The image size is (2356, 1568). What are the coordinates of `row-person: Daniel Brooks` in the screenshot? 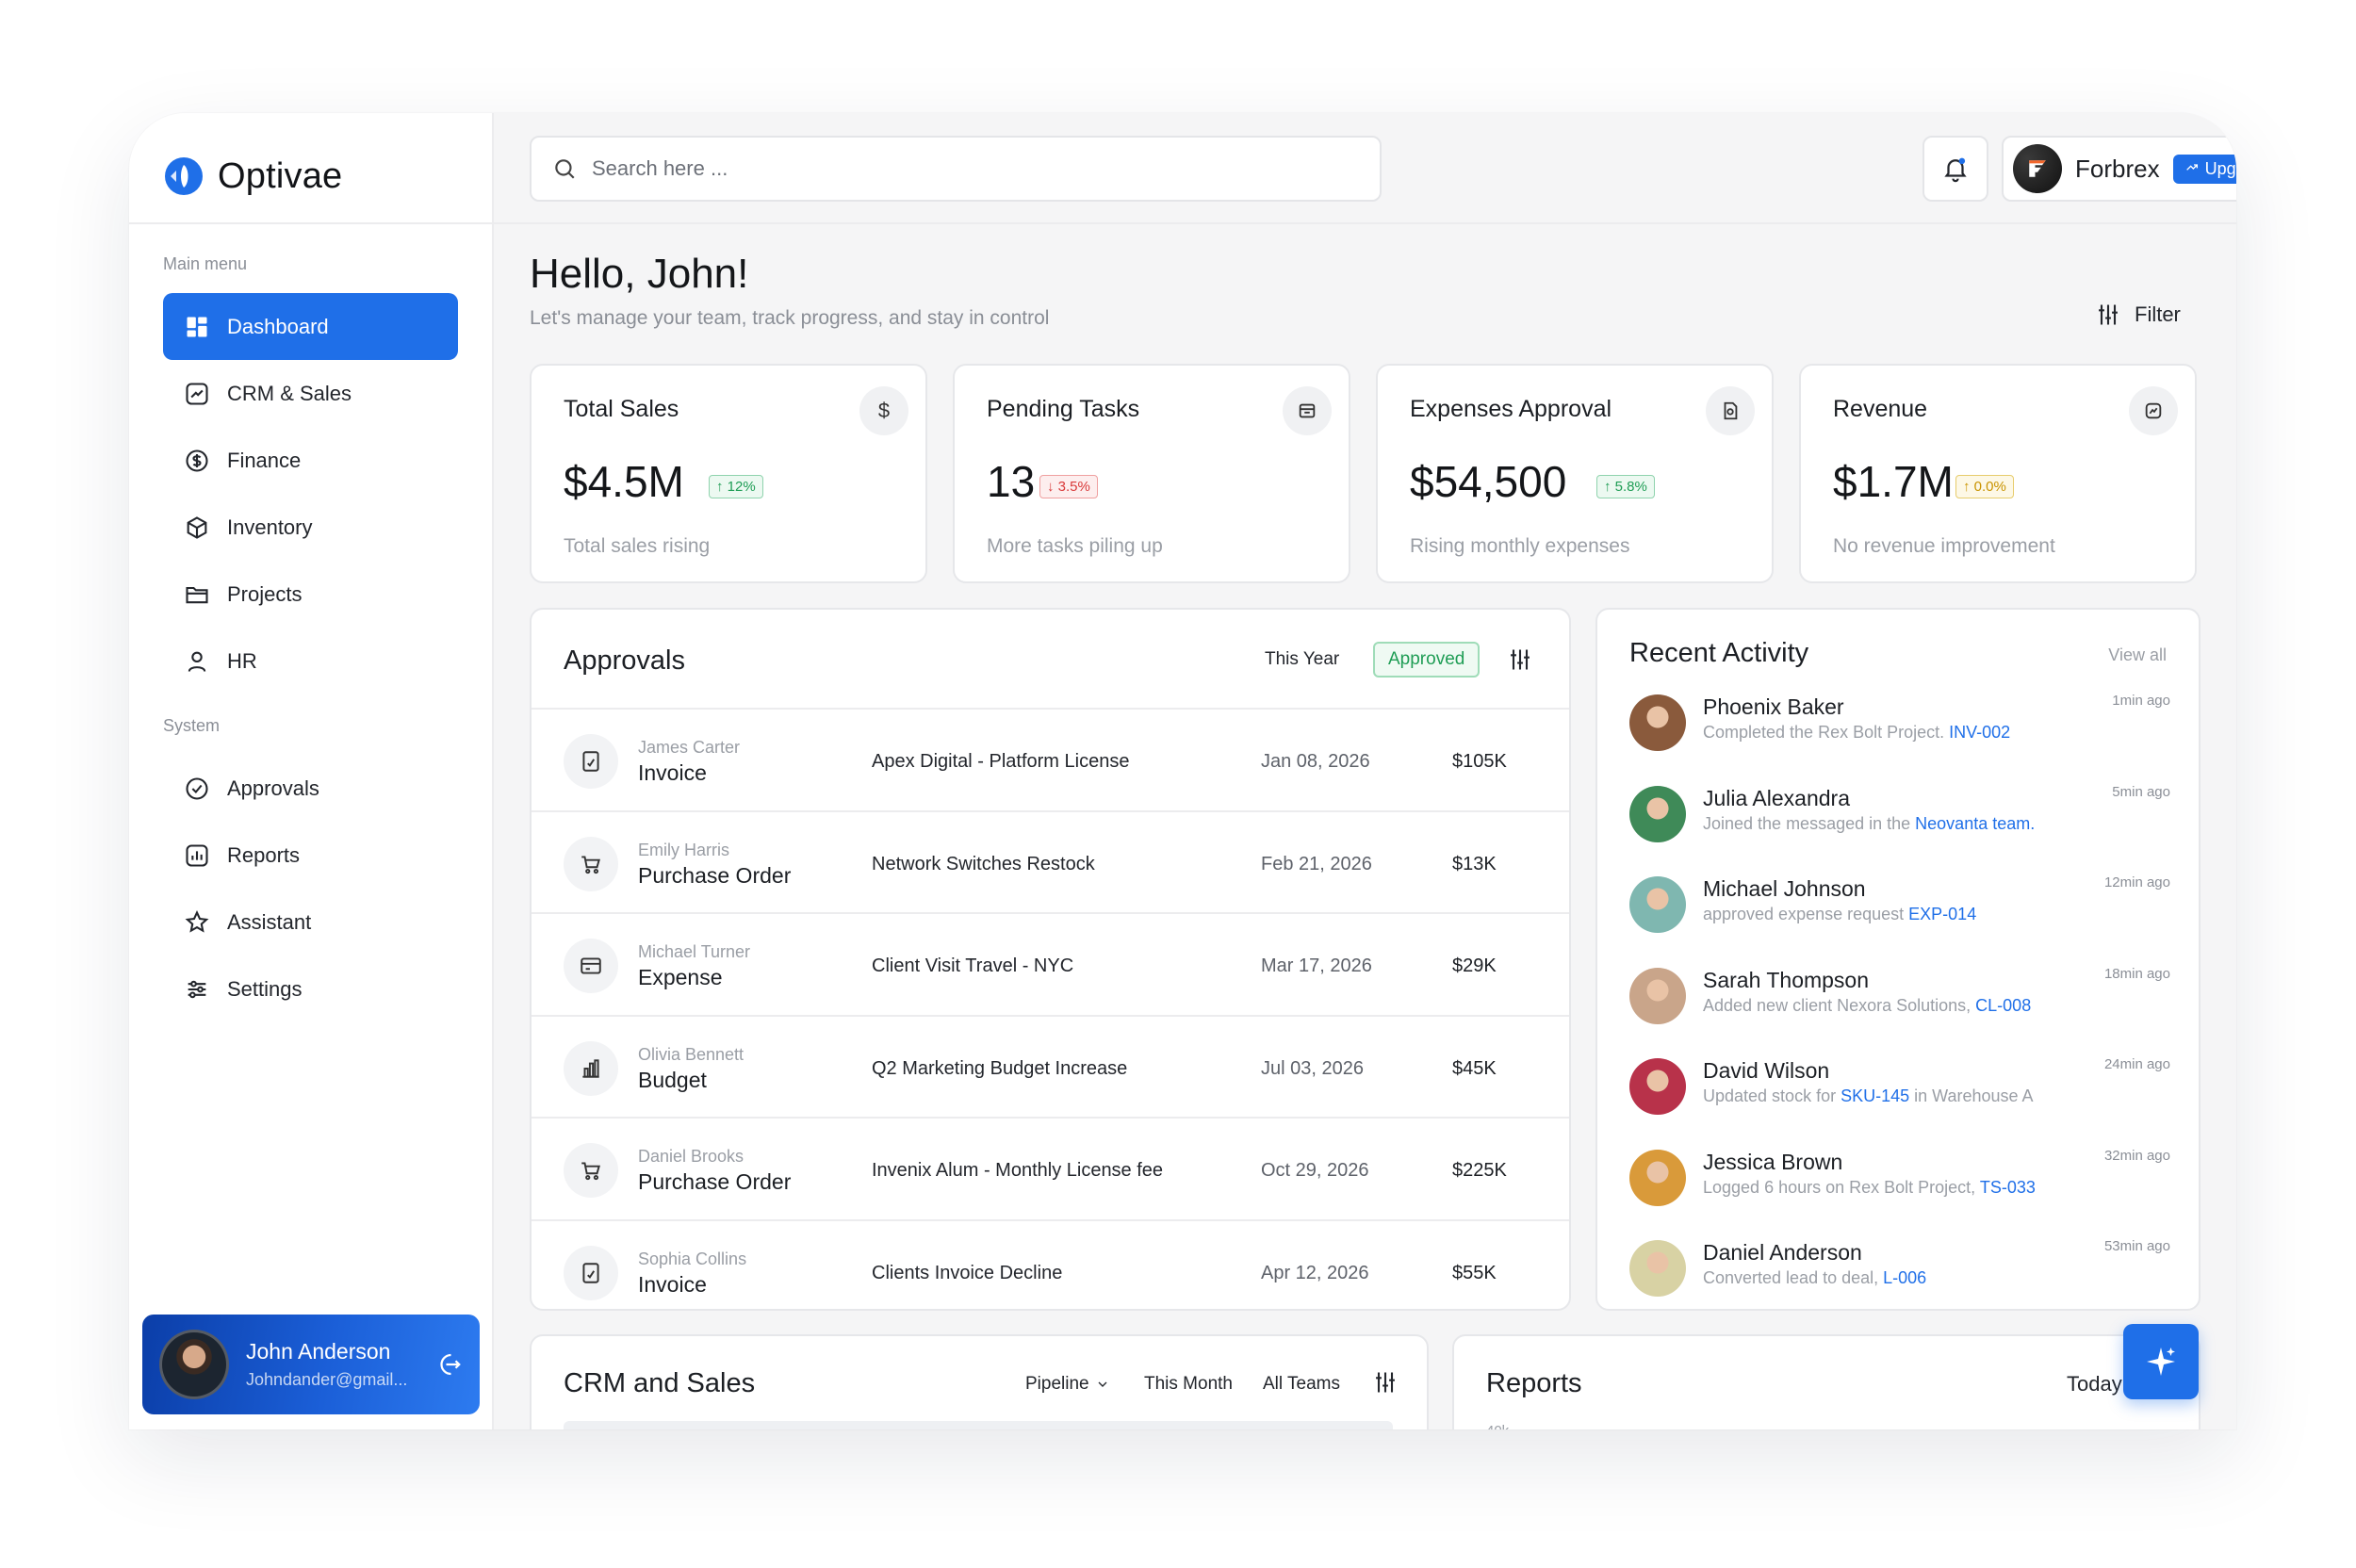 It's located at (691, 1157).